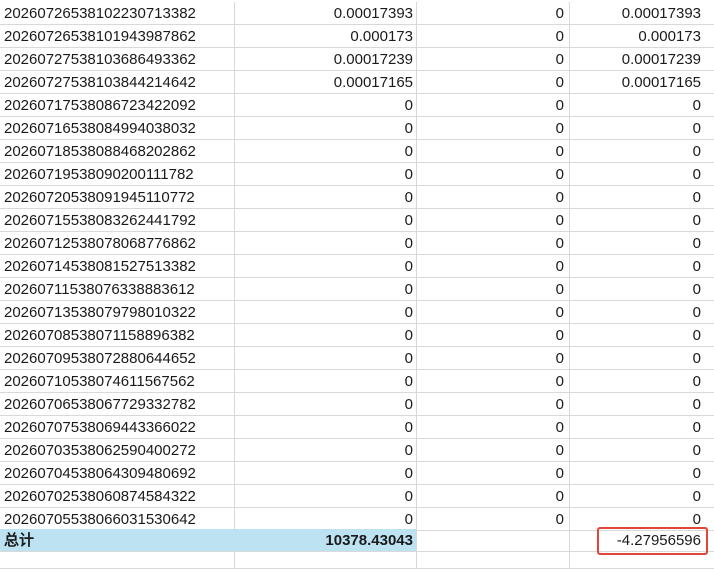 The width and height of the screenshot is (714, 569). I want to click on order-id-cell: 20260706538067729332782, so click(117, 404).